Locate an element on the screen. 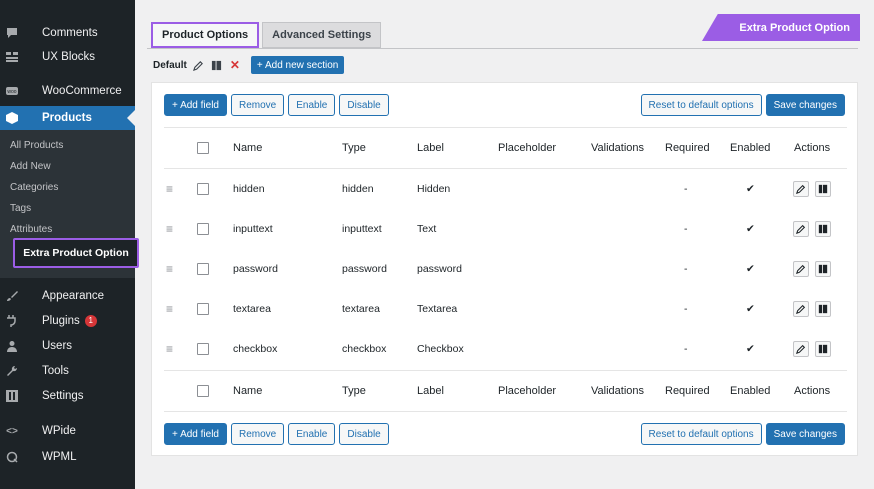  sidebar-item-wpide: <> WPide is located at coordinates (67, 431).